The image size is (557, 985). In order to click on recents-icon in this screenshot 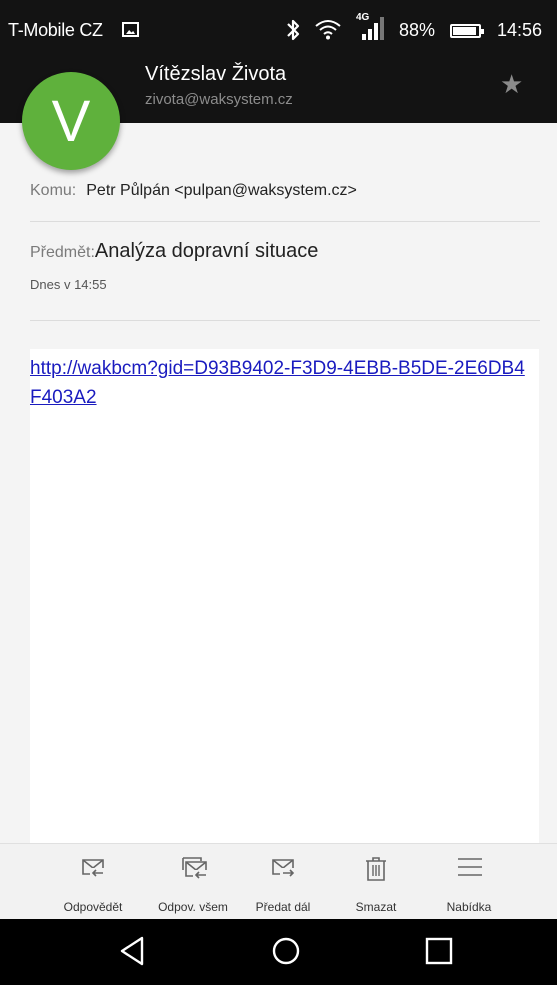, I will do `click(439, 953)`.